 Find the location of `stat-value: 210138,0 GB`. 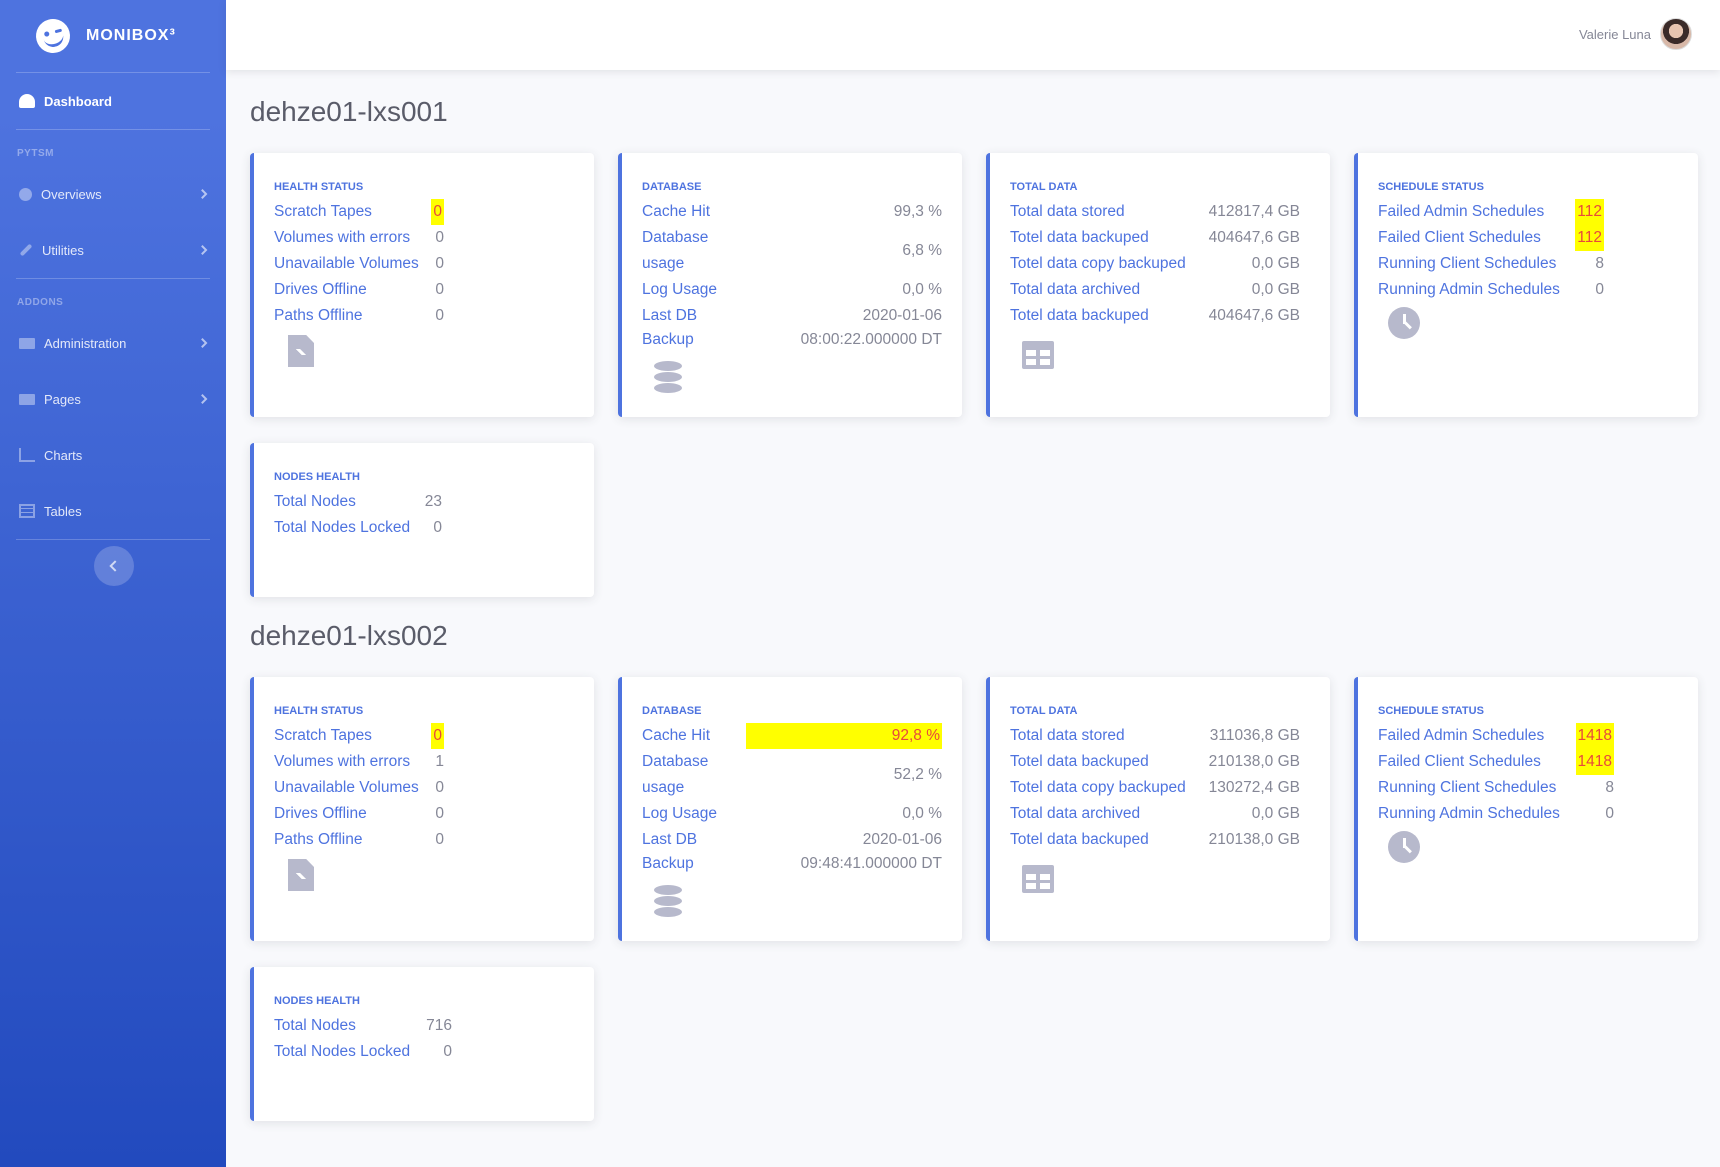

stat-value: 210138,0 GB is located at coordinates (1254, 839).